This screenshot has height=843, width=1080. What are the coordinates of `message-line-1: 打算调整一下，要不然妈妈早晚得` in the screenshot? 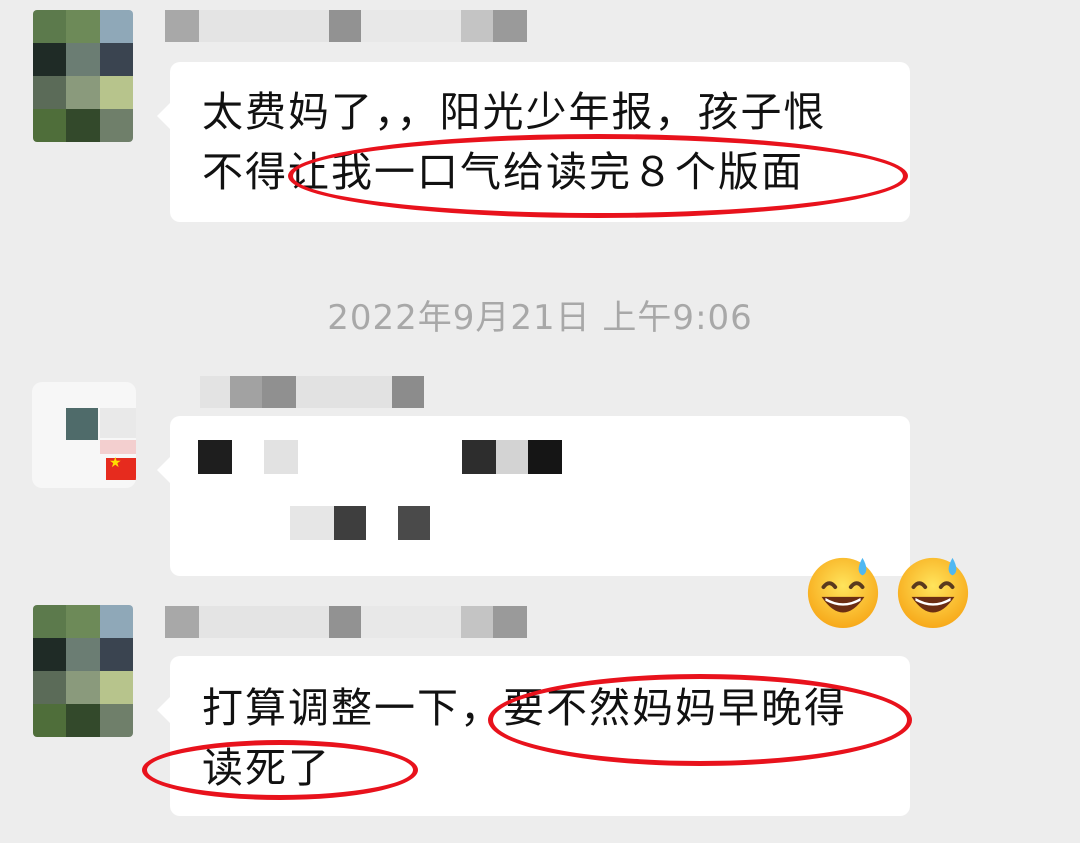 It's located at (524, 708).